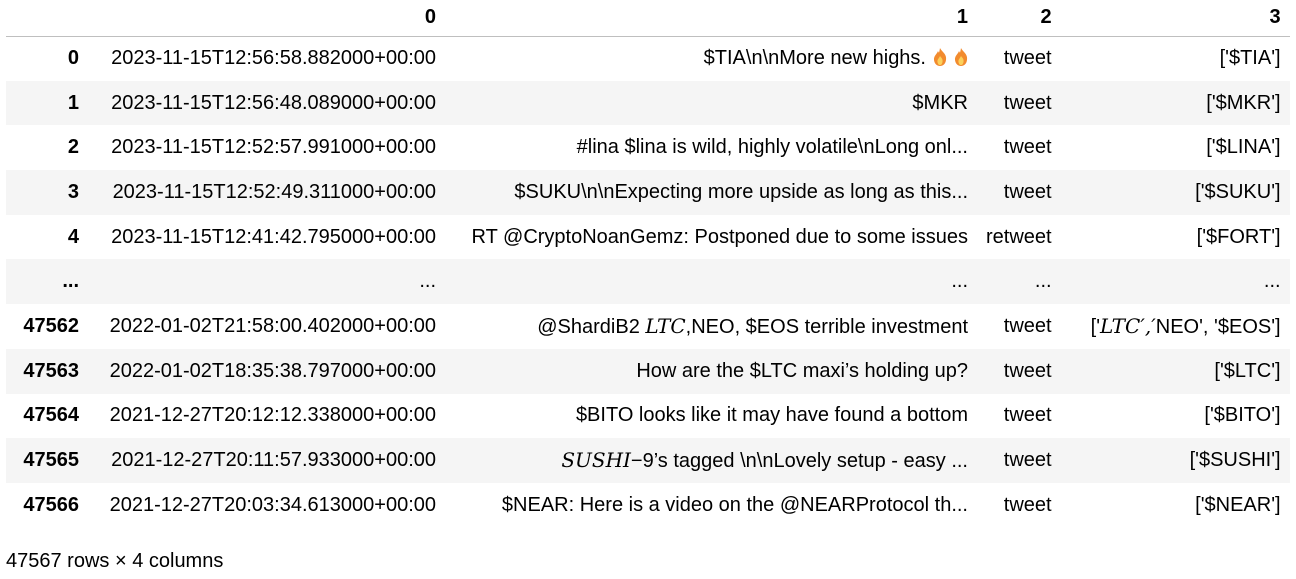 The height and width of the screenshot is (579, 1296). What do you see at coordinates (47, 18) in the screenshot?
I see `index-header` at bounding box center [47, 18].